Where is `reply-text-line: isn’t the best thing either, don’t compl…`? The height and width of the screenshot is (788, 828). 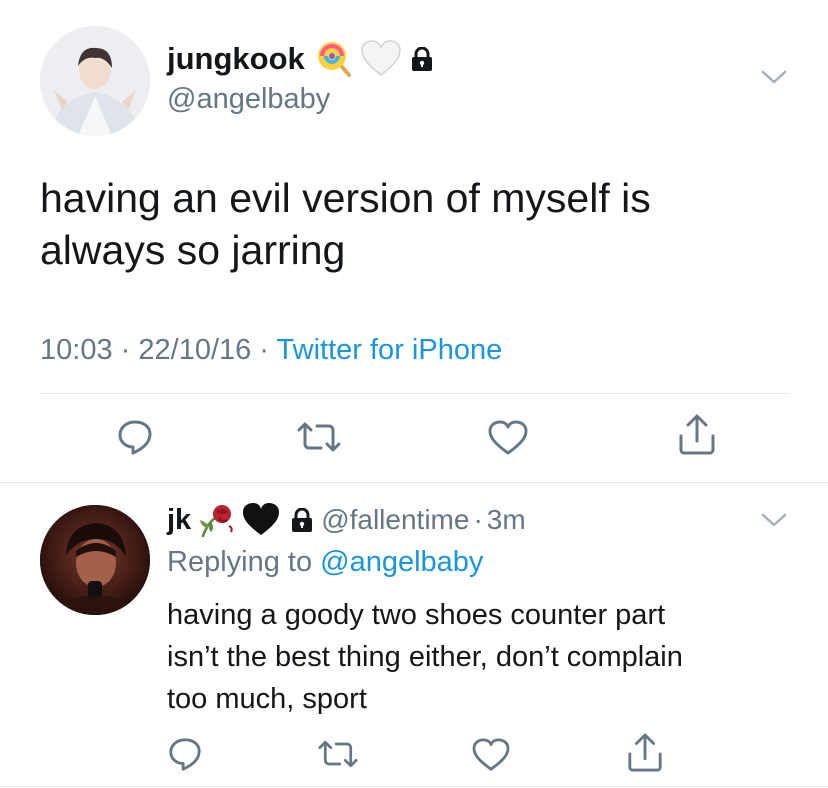
reply-text-line: isn’t the best thing either, don’t compl… is located at coordinates (425, 657).